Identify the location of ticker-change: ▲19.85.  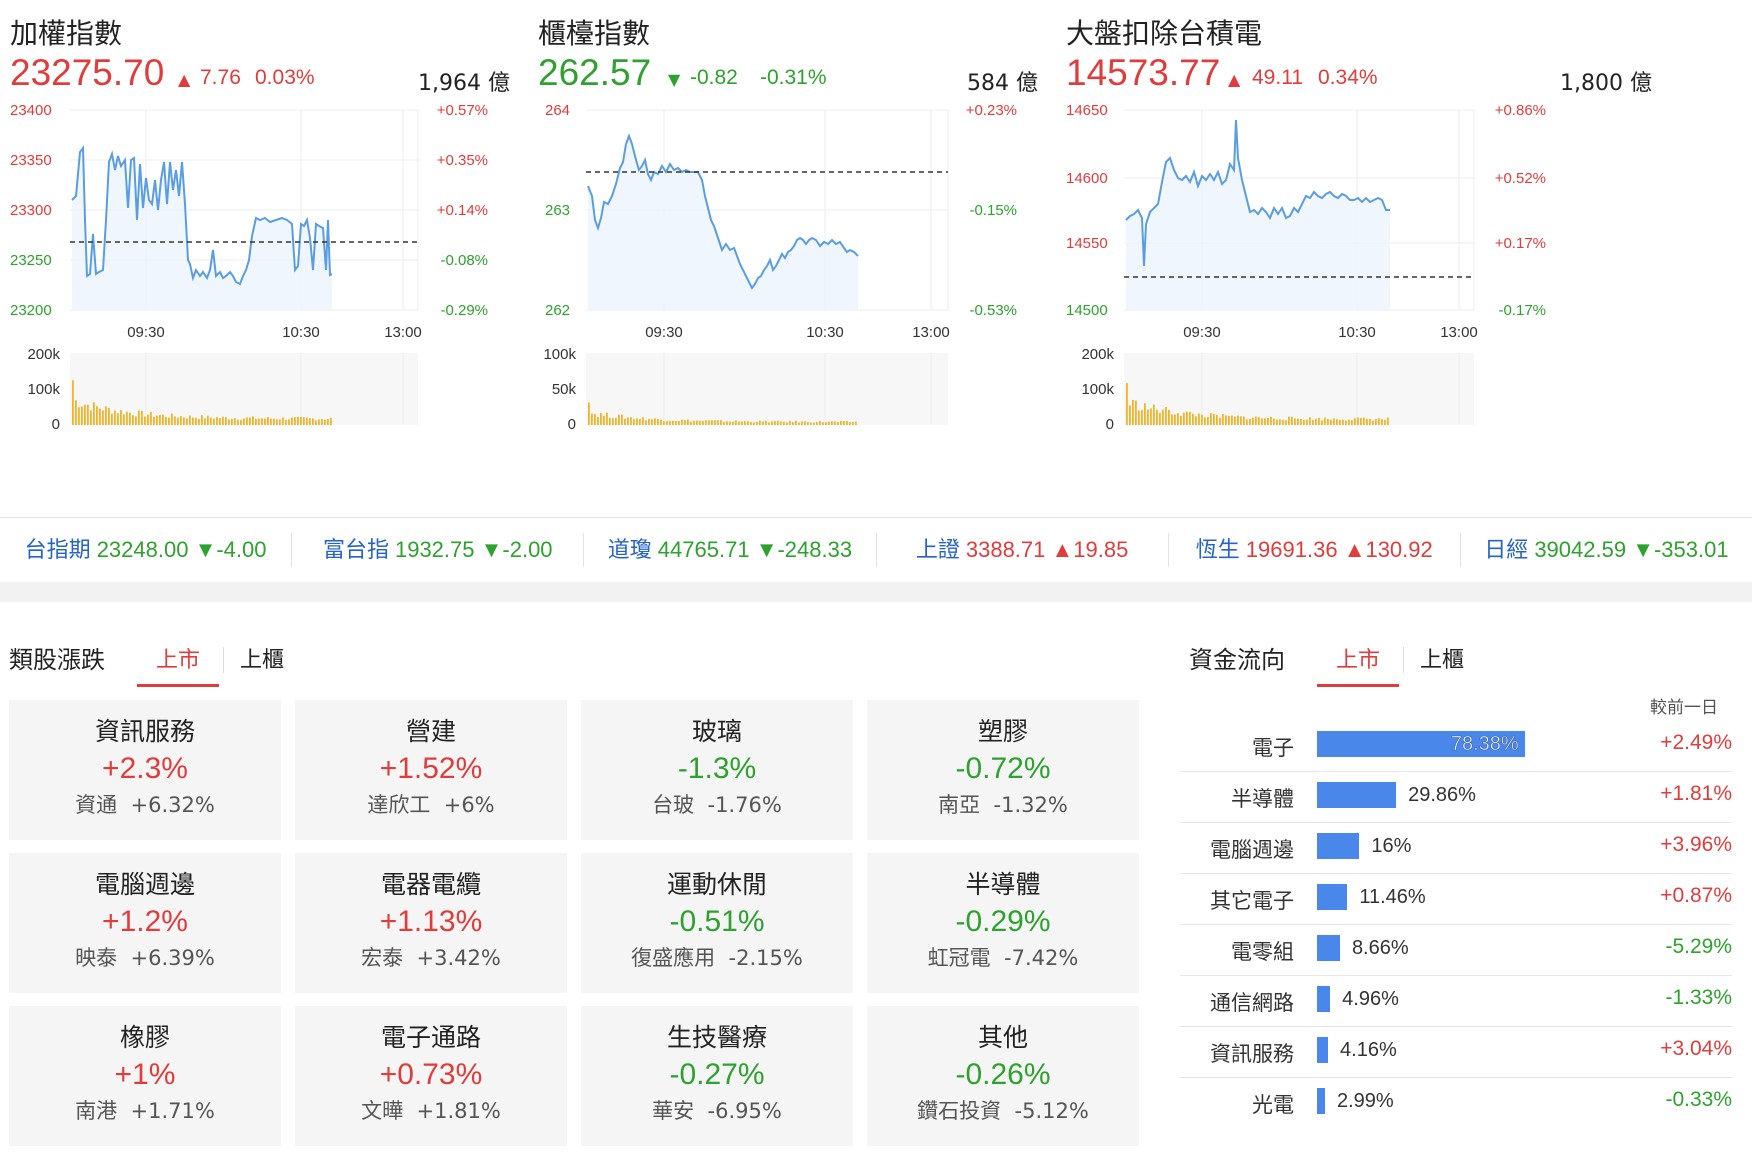
(1090, 549).